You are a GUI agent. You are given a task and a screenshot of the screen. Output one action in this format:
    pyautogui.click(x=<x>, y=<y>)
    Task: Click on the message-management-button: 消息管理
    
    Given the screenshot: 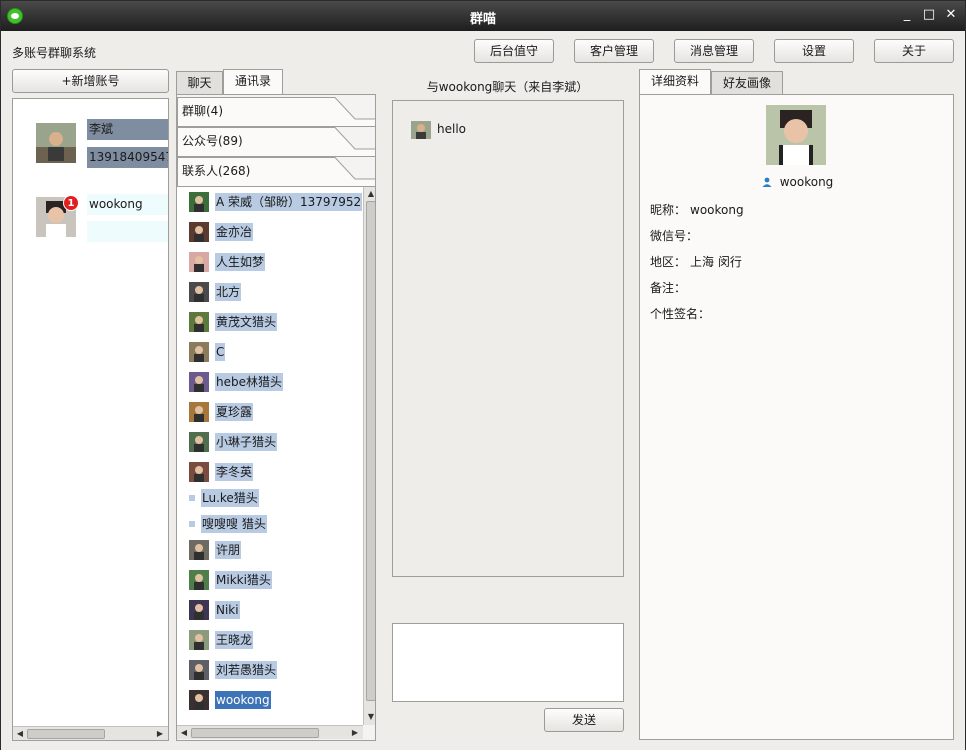 What is the action you would take?
    pyautogui.click(x=714, y=51)
    